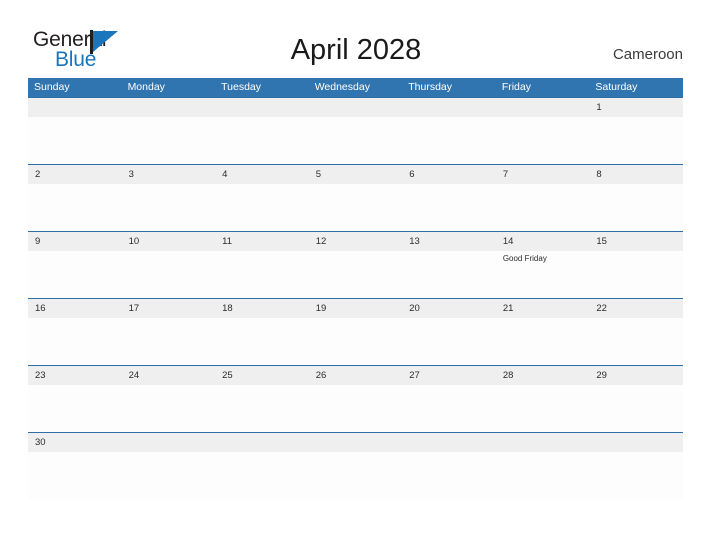 Image resolution: width=712 pixels, height=550 pixels. I want to click on date-number: 11, so click(262, 241).